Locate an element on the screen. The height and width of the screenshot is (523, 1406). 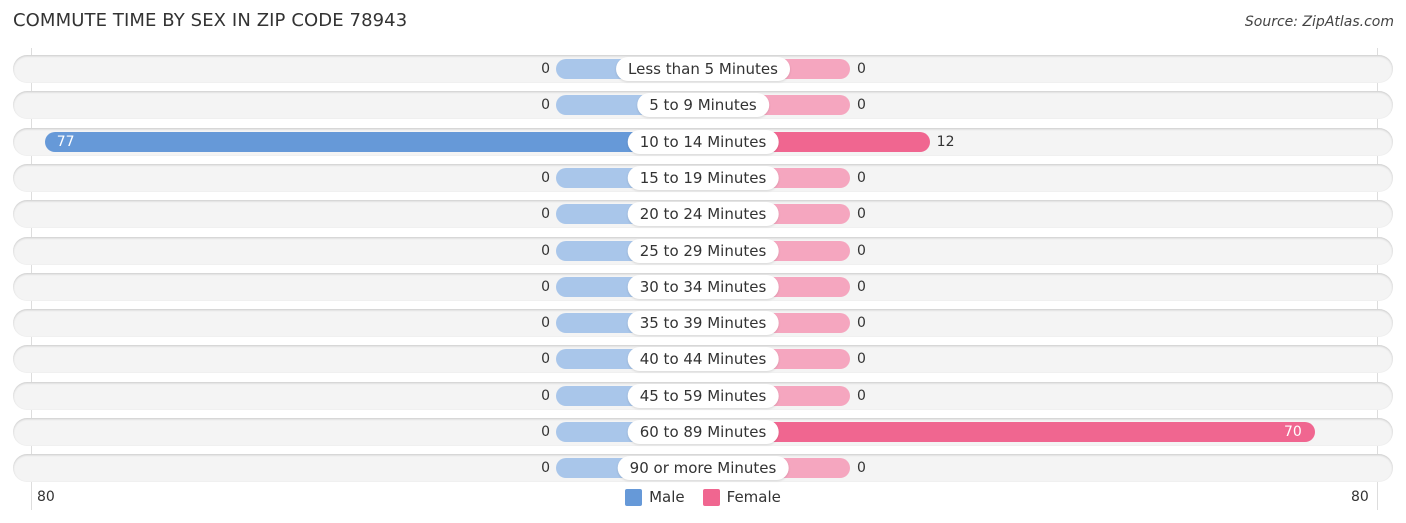
legend: Male Female is located at coordinates (703, 497).